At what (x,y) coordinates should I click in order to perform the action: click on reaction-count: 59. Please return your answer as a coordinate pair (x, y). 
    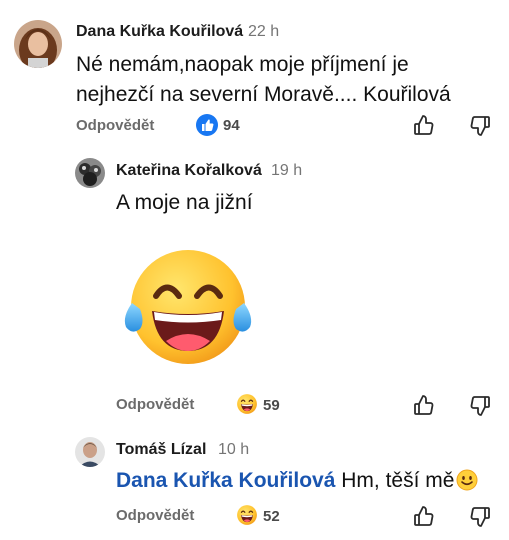
    Looking at the image, I should click on (271, 405).